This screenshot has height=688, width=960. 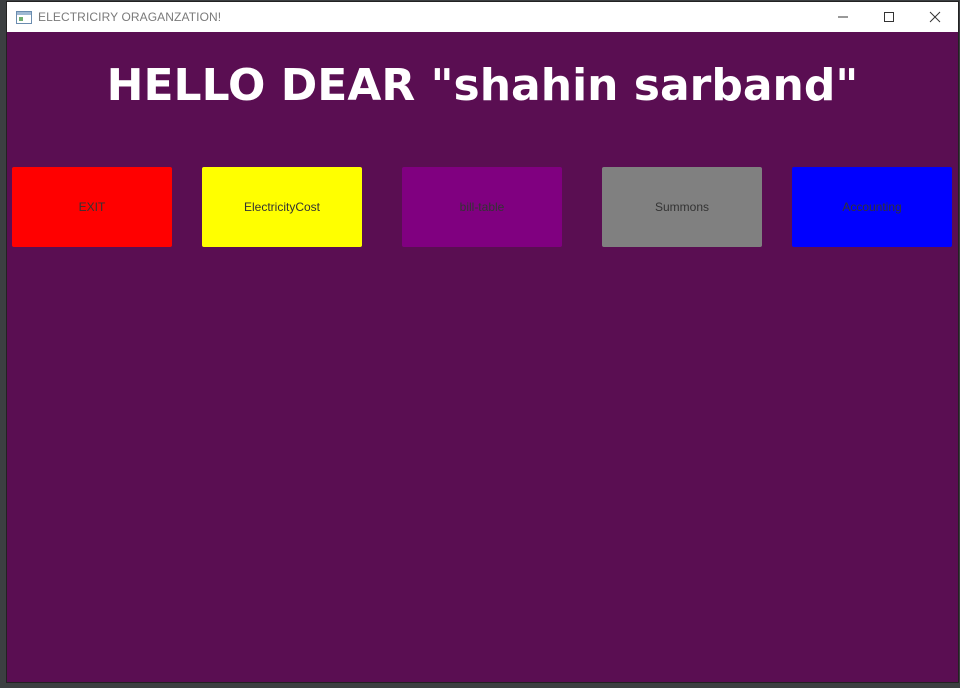 What do you see at coordinates (872, 207) in the screenshot?
I see `accounting-button: Accounting` at bounding box center [872, 207].